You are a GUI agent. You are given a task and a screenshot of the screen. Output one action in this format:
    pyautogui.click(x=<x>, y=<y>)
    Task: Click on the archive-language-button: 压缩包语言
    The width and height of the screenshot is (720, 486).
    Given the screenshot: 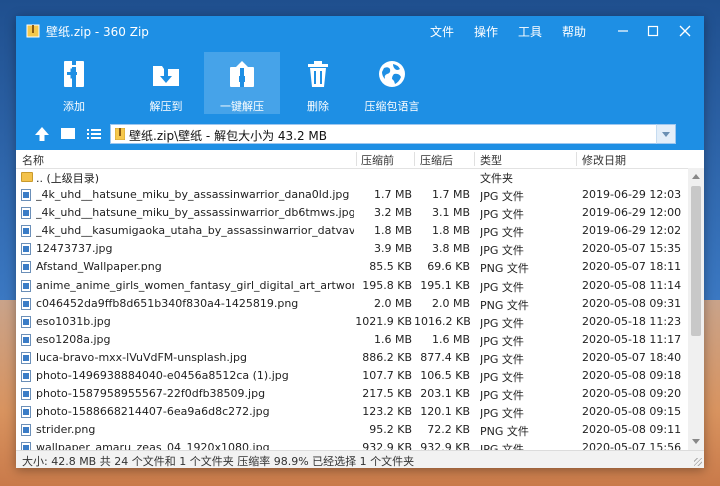 What is the action you would take?
    pyautogui.click(x=392, y=83)
    